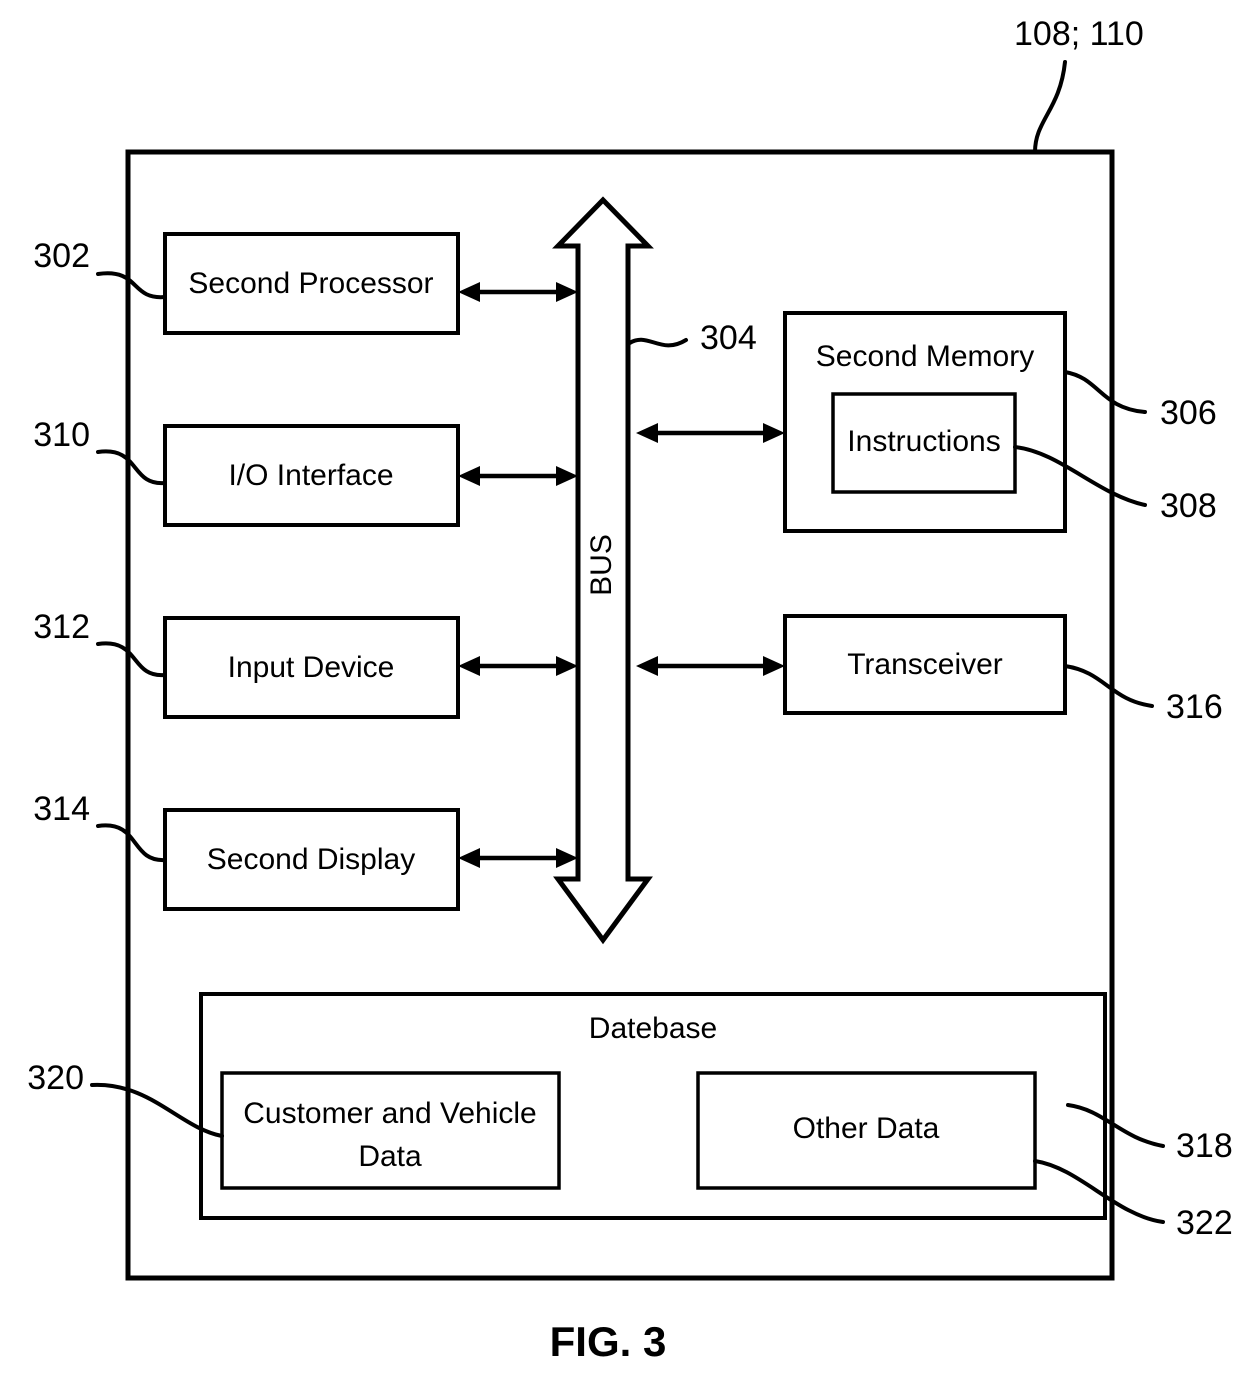  I want to click on arrowhead-second-memory-right, so click(774, 433).